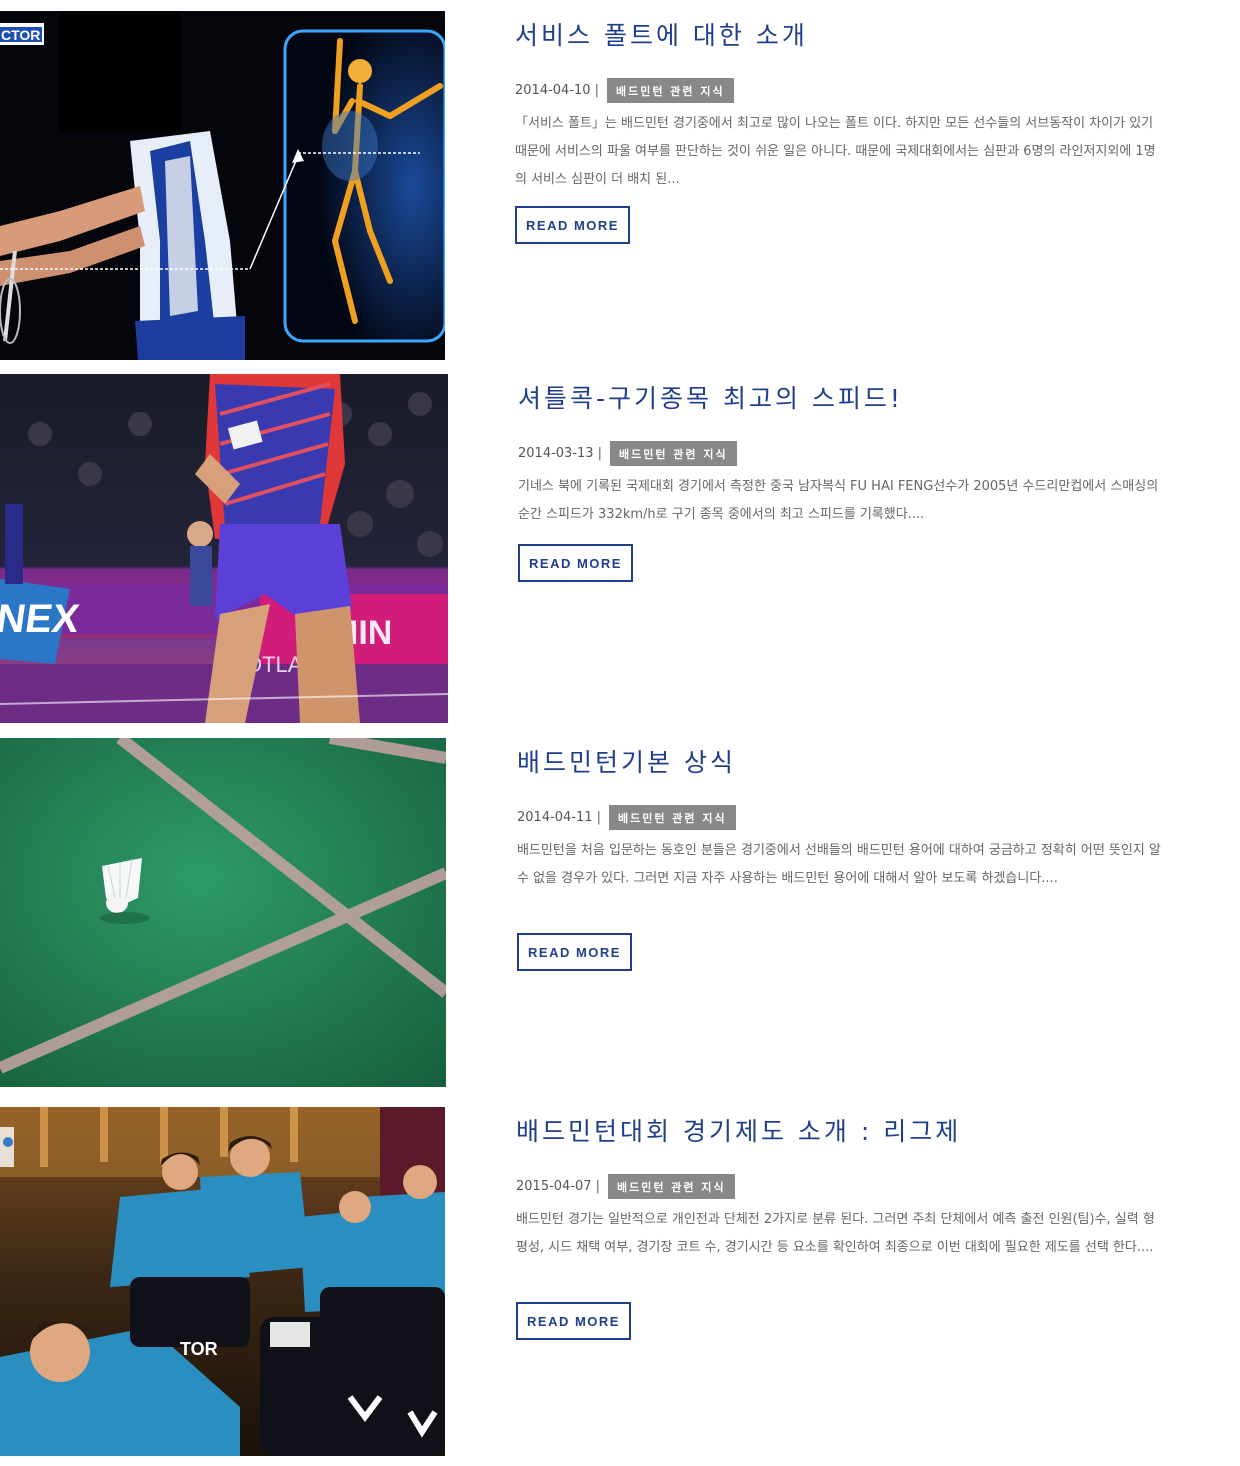 This screenshot has height=1466, width=1240. I want to click on post-meta: 2014-03-13 | 배드민턴 관련 지식, so click(627, 453).